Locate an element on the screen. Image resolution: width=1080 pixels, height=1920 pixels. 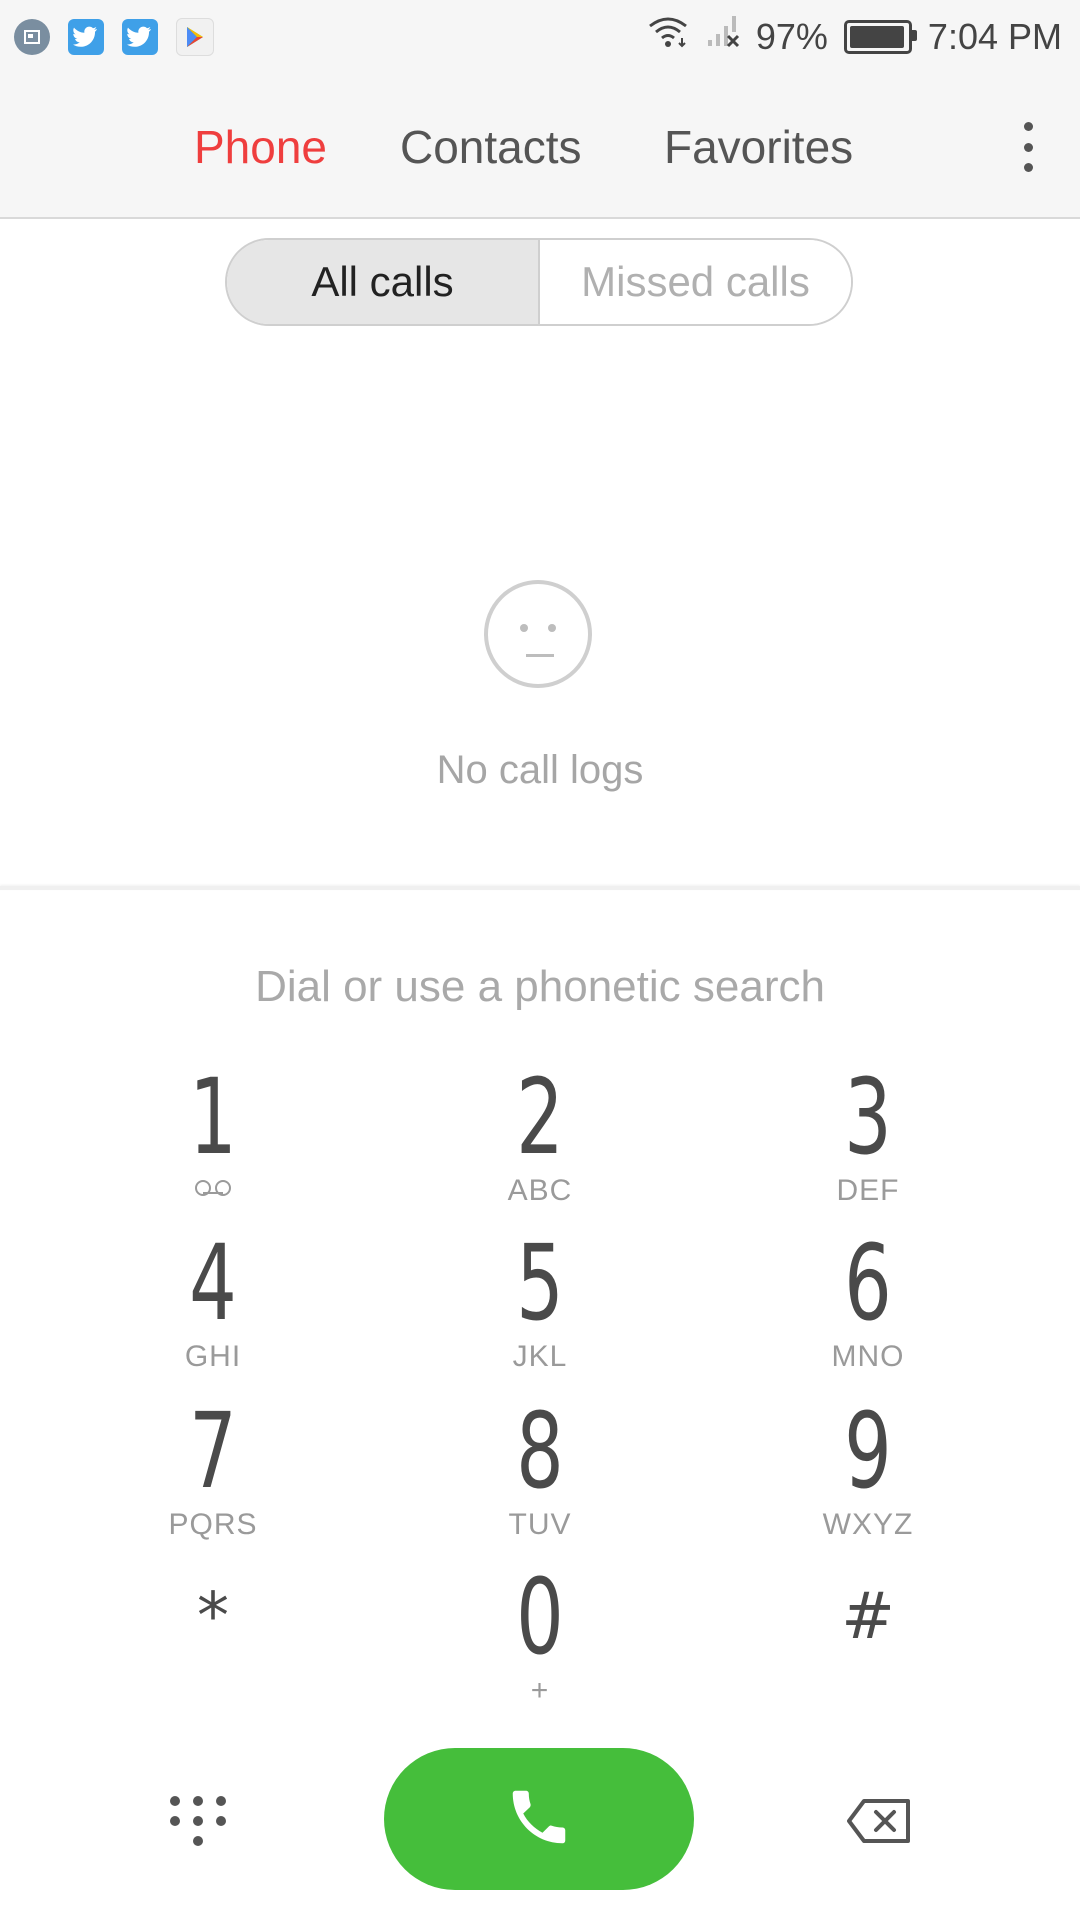
key-9: 9 WXYZ is located at coordinates (868, 1471).